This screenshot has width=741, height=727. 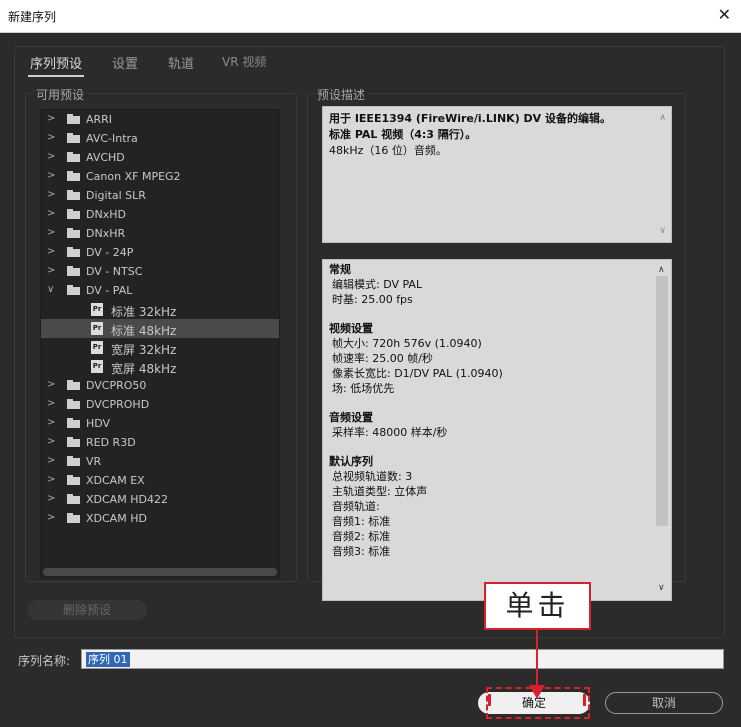 I want to click on tree-item: > DV - NTSC, so click(x=160, y=271).